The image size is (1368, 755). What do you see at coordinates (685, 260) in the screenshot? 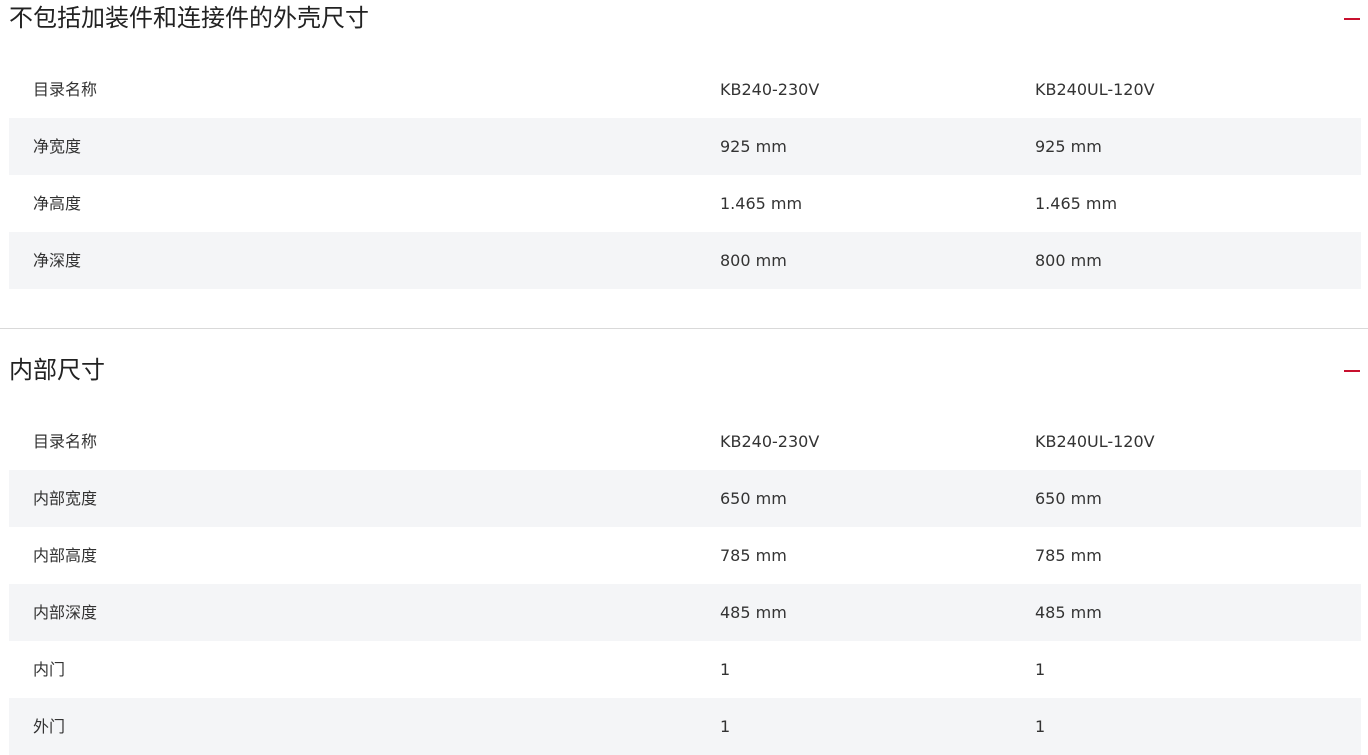
I see `table-row: 净深度 800 mm 800 mm` at bounding box center [685, 260].